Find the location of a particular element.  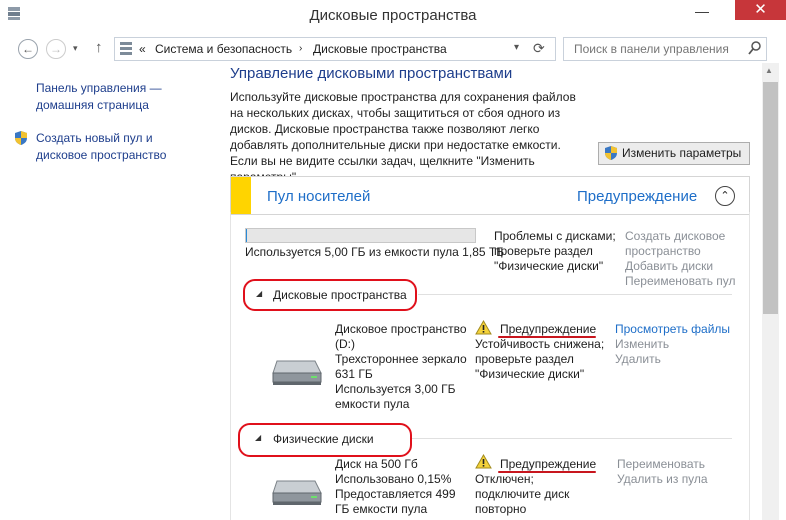

change-settings-label: Изменить параметры is located at coordinates (682, 153).